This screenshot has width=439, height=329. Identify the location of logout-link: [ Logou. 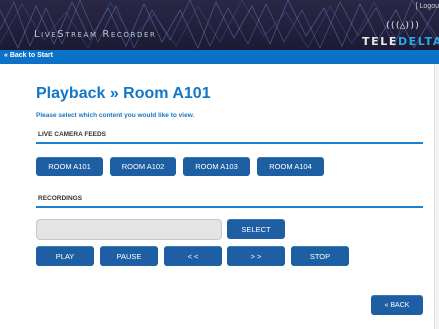
(427, 6).